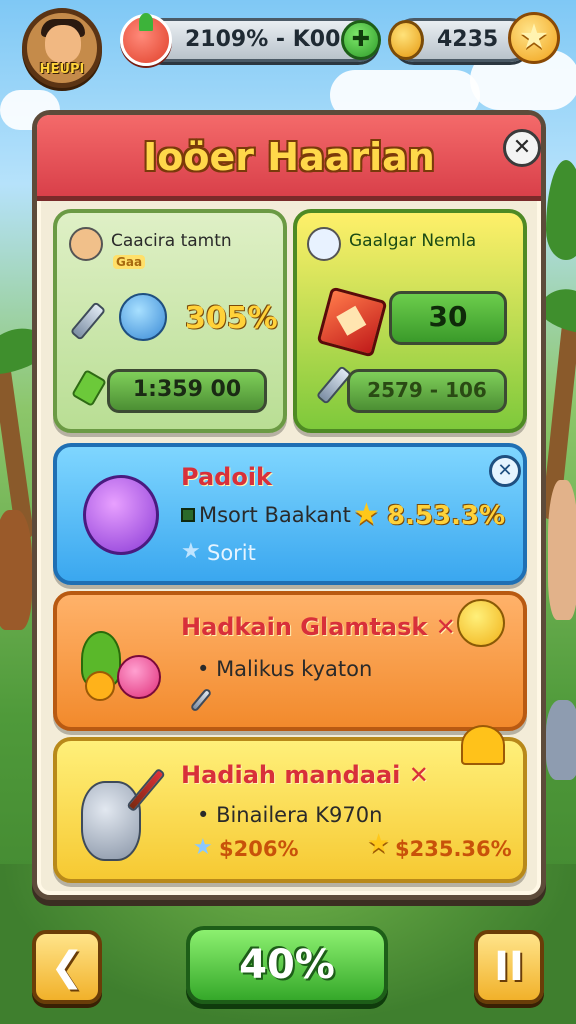 Image resolution: width=576 pixels, height=1024 pixels. I want to click on quest-3-reward-right: $235.36%, so click(453, 849).